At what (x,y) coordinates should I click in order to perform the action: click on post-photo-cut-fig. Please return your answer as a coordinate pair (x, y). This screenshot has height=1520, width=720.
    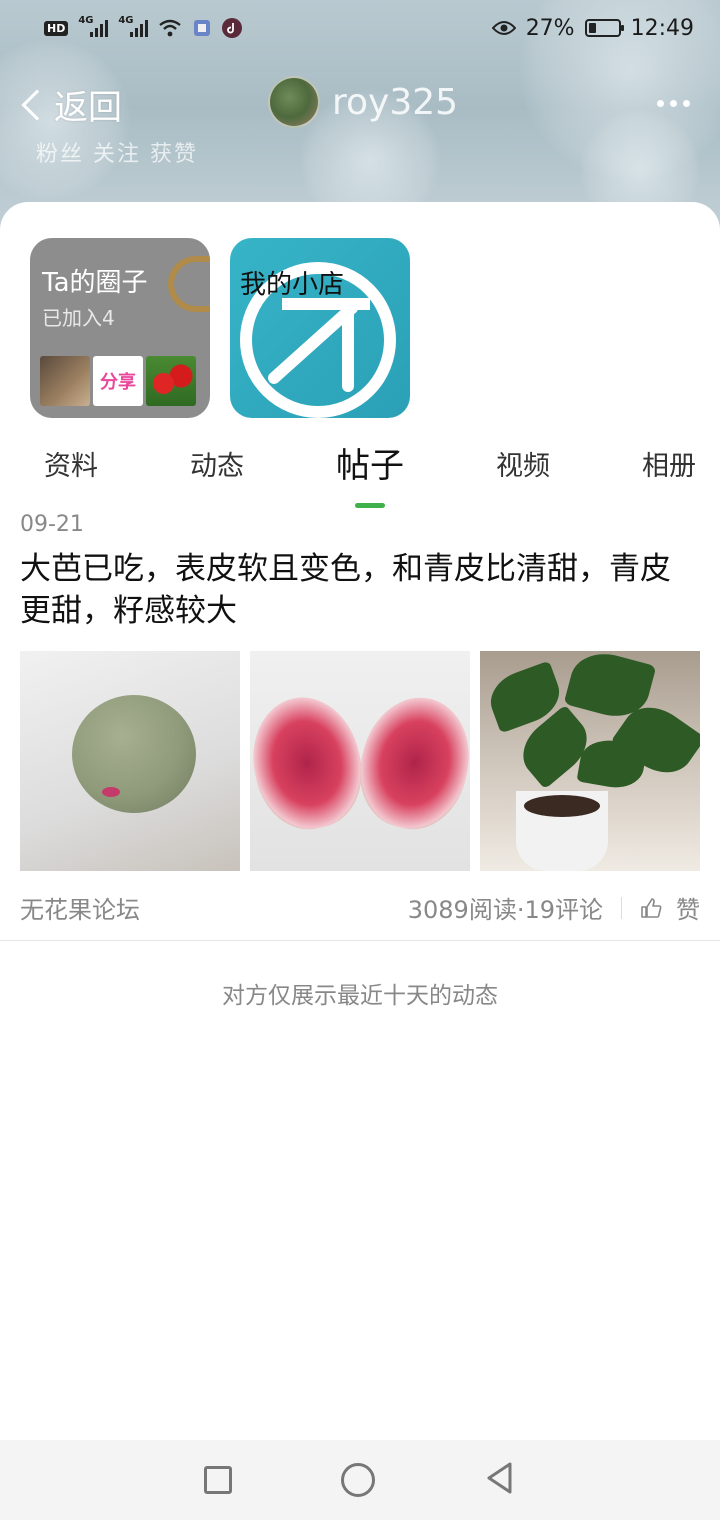
    Looking at the image, I should click on (360, 761).